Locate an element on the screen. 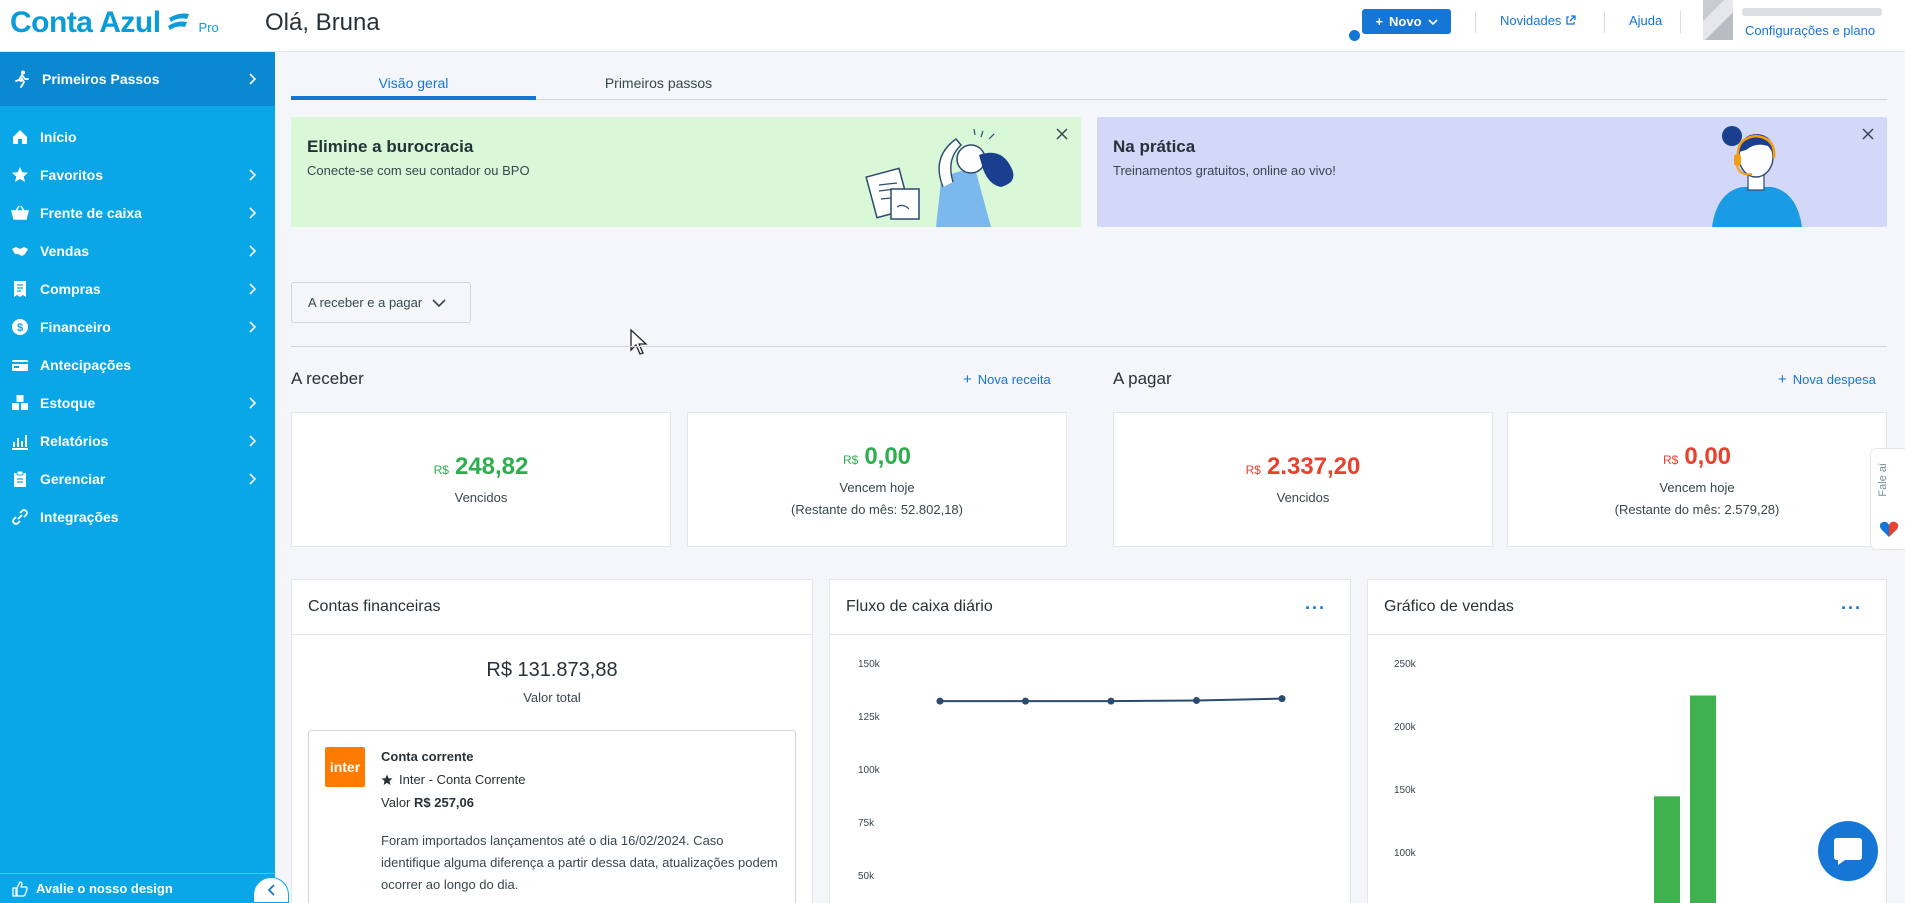 The height and width of the screenshot is (903, 1905). config-plan-link: Configurações e plano is located at coordinates (1810, 30).